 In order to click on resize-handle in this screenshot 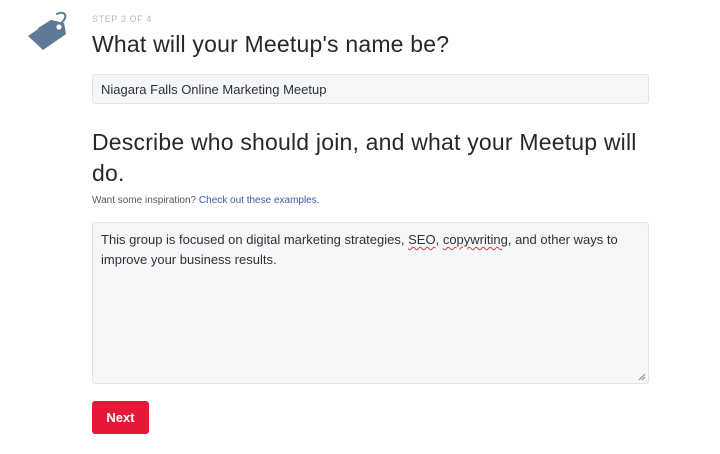, I will do `click(642, 377)`.